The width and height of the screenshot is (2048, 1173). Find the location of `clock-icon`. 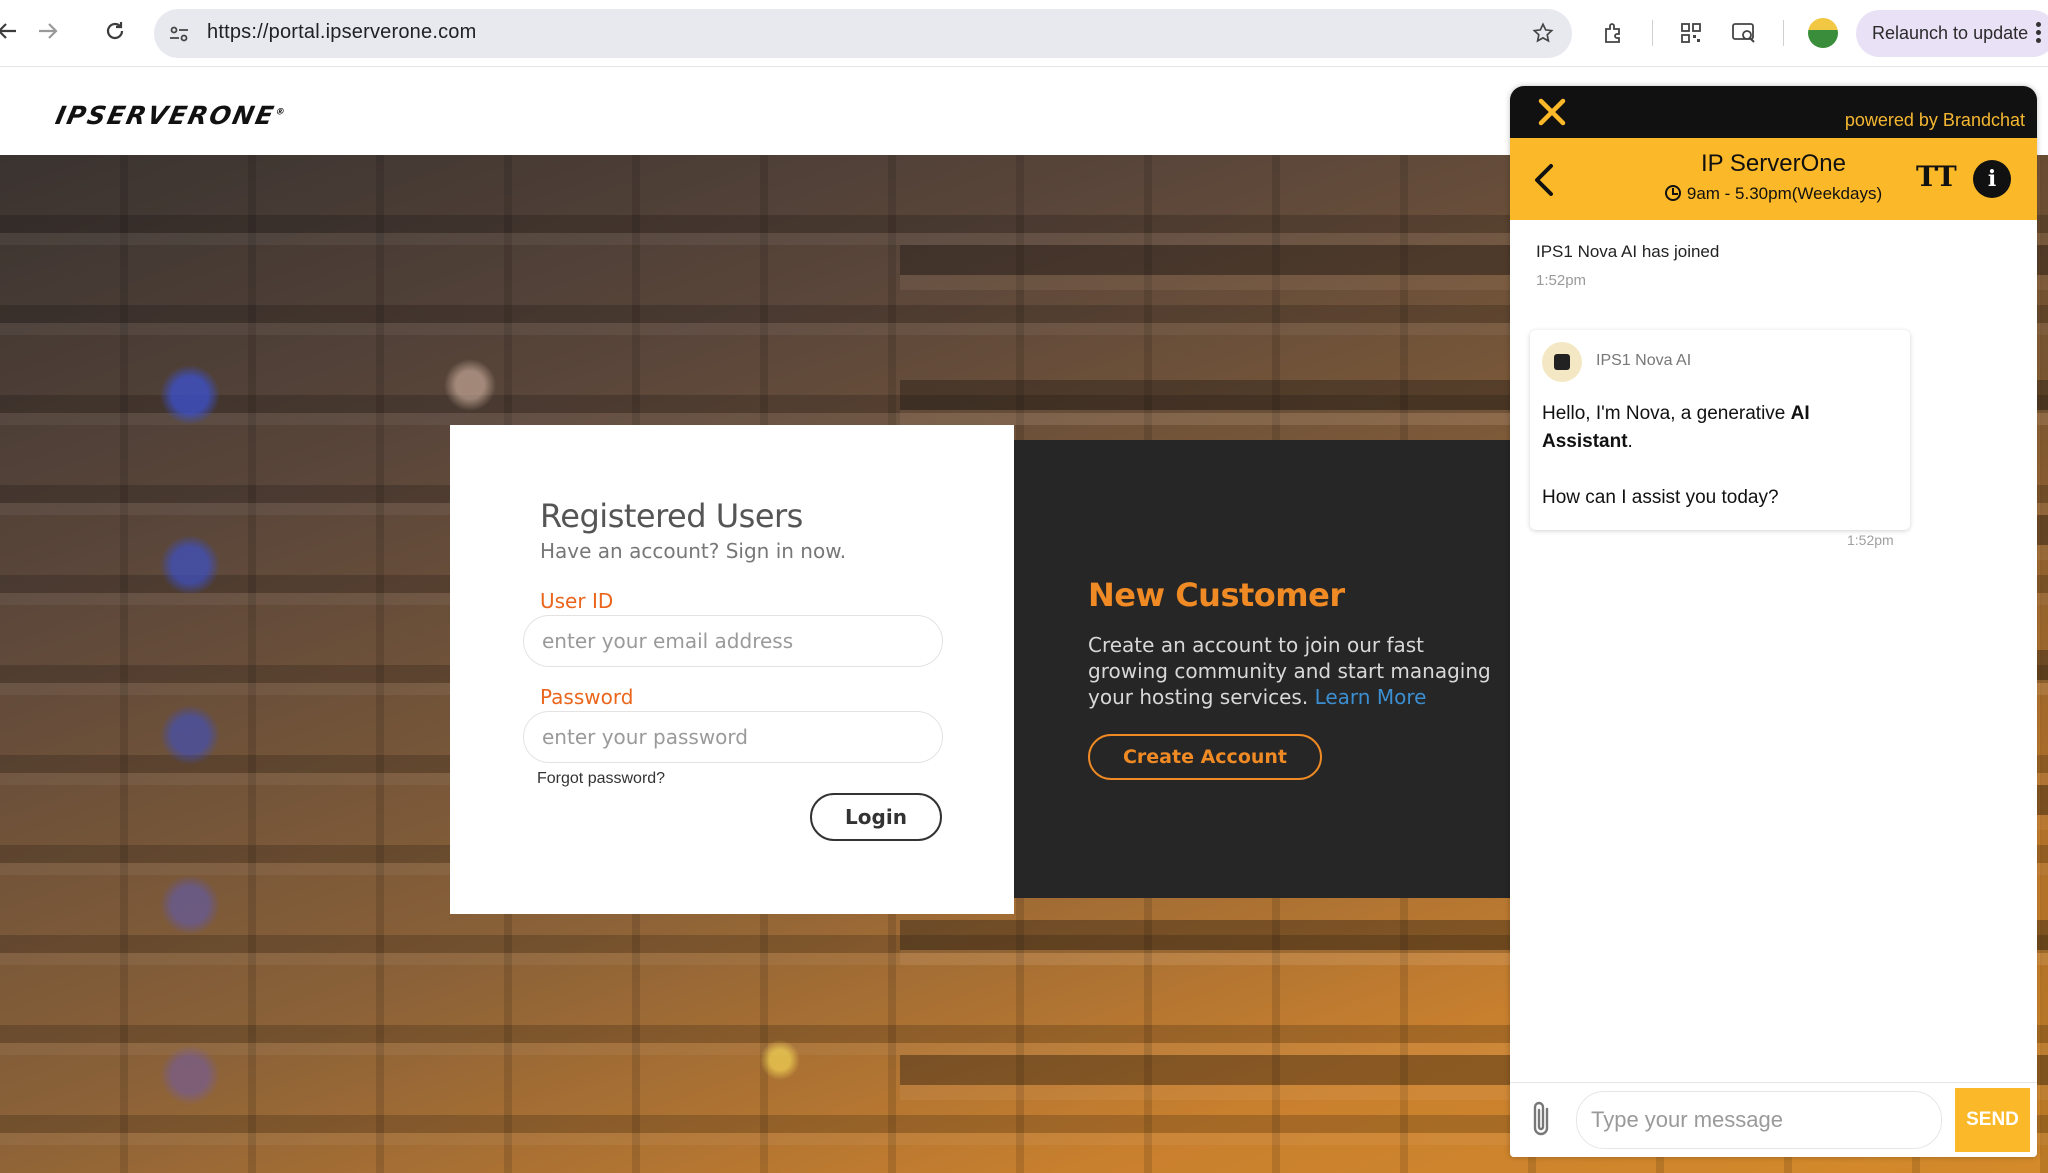

clock-icon is located at coordinates (1672, 193).